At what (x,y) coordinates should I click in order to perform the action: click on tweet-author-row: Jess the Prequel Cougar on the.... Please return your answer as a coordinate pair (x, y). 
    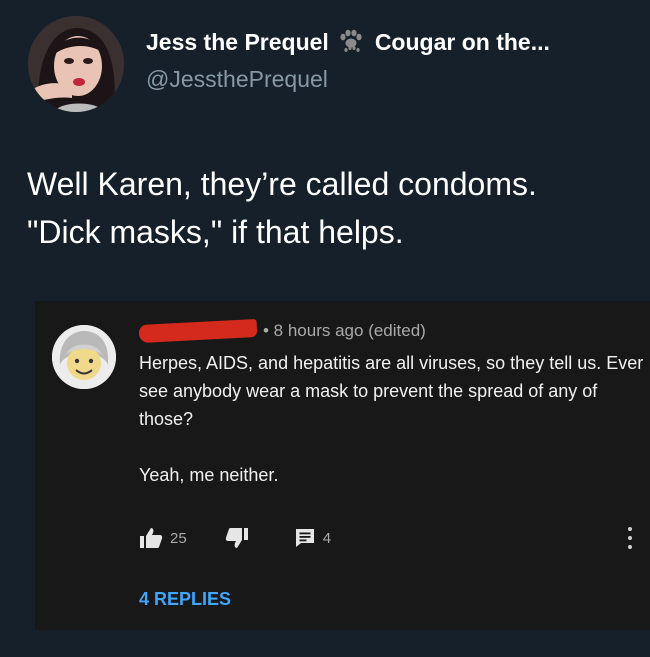
    Looking at the image, I should click on (394, 42).